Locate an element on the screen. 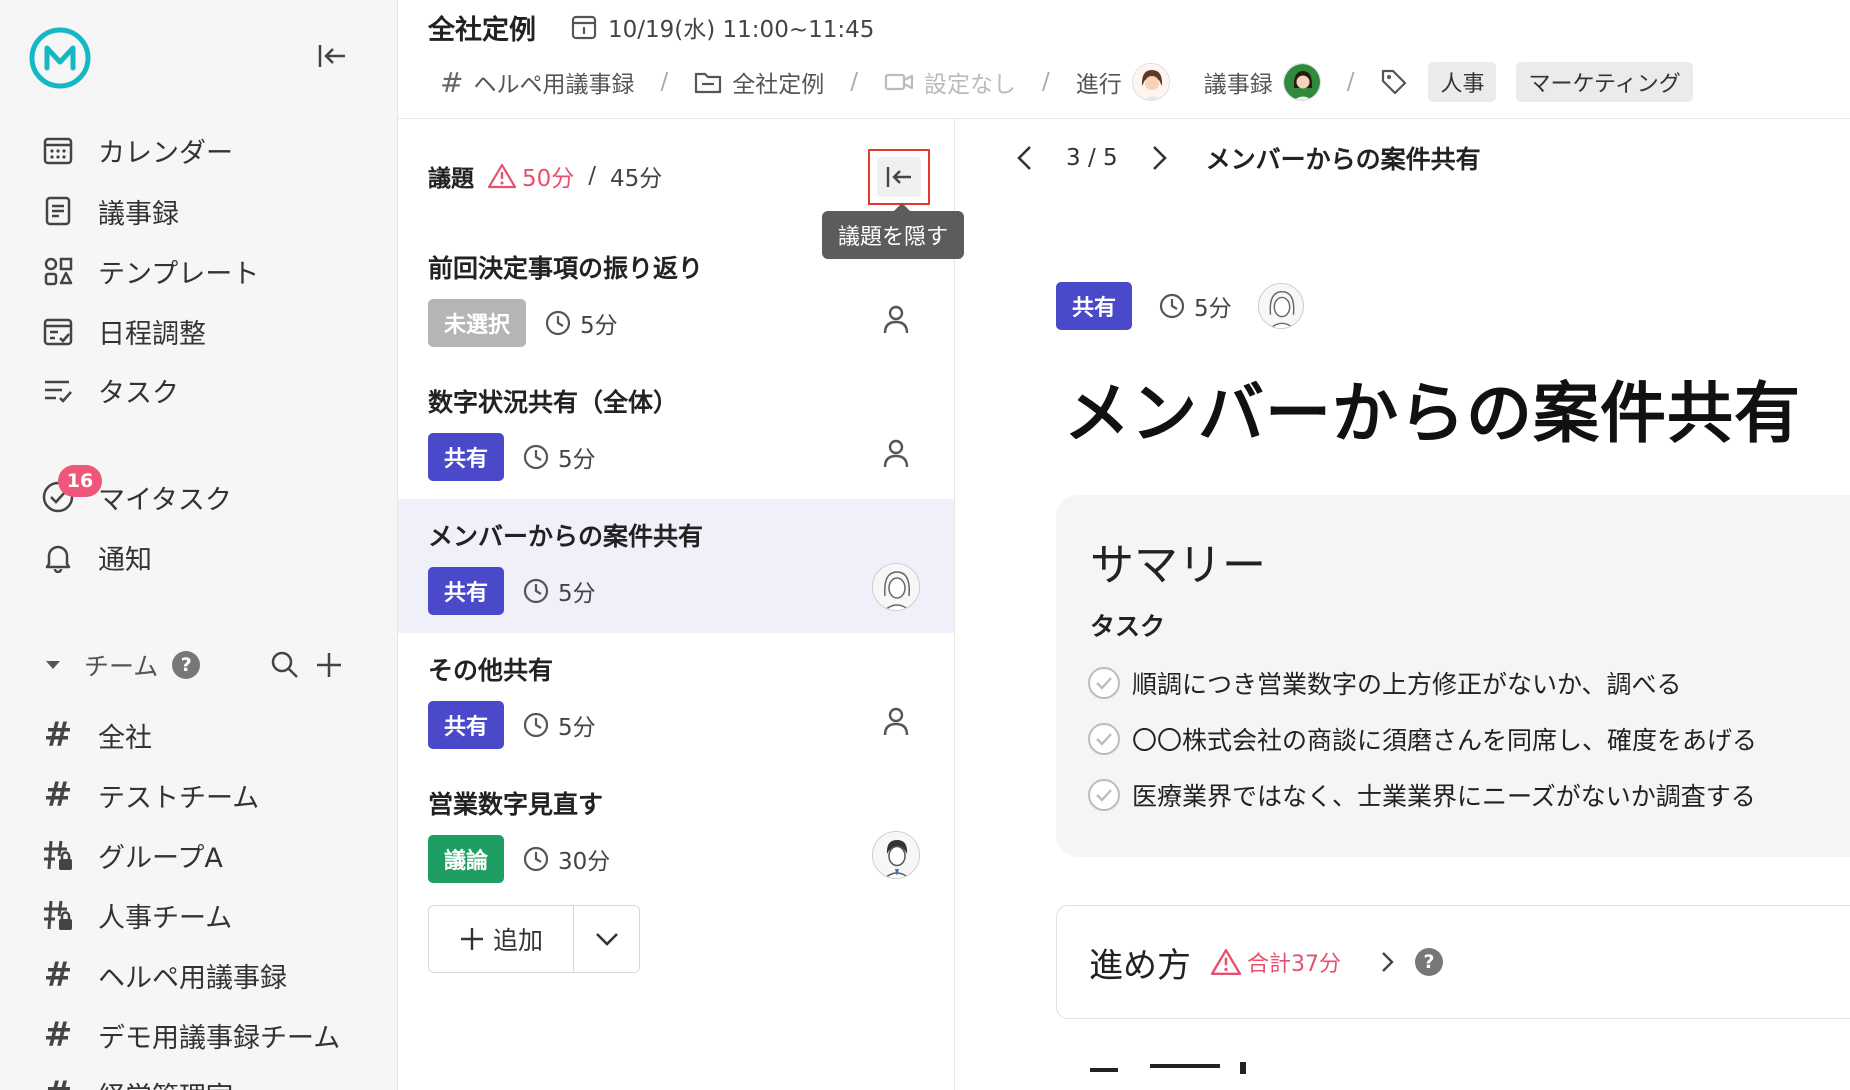  task-item: 〇〇株式会社の商談に須磨さんを同席し、確度をあげる is located at coordinates (1422, 739).